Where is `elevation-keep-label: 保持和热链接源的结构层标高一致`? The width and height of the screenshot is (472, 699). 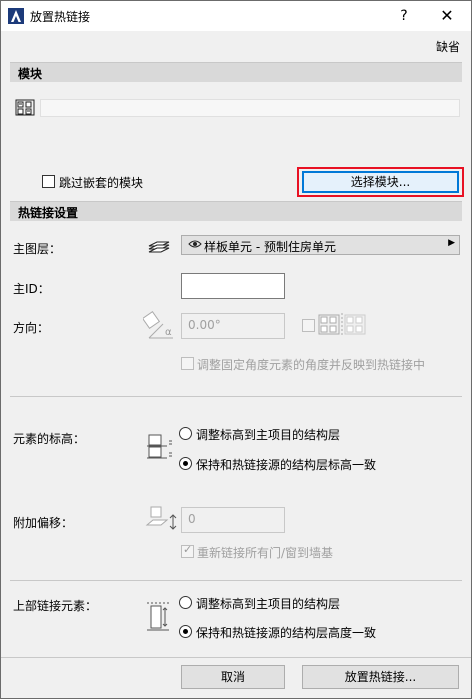 elevation-keep-label: 保持和热链接源的结构层标高一致 is located at coordinates (286, 465).